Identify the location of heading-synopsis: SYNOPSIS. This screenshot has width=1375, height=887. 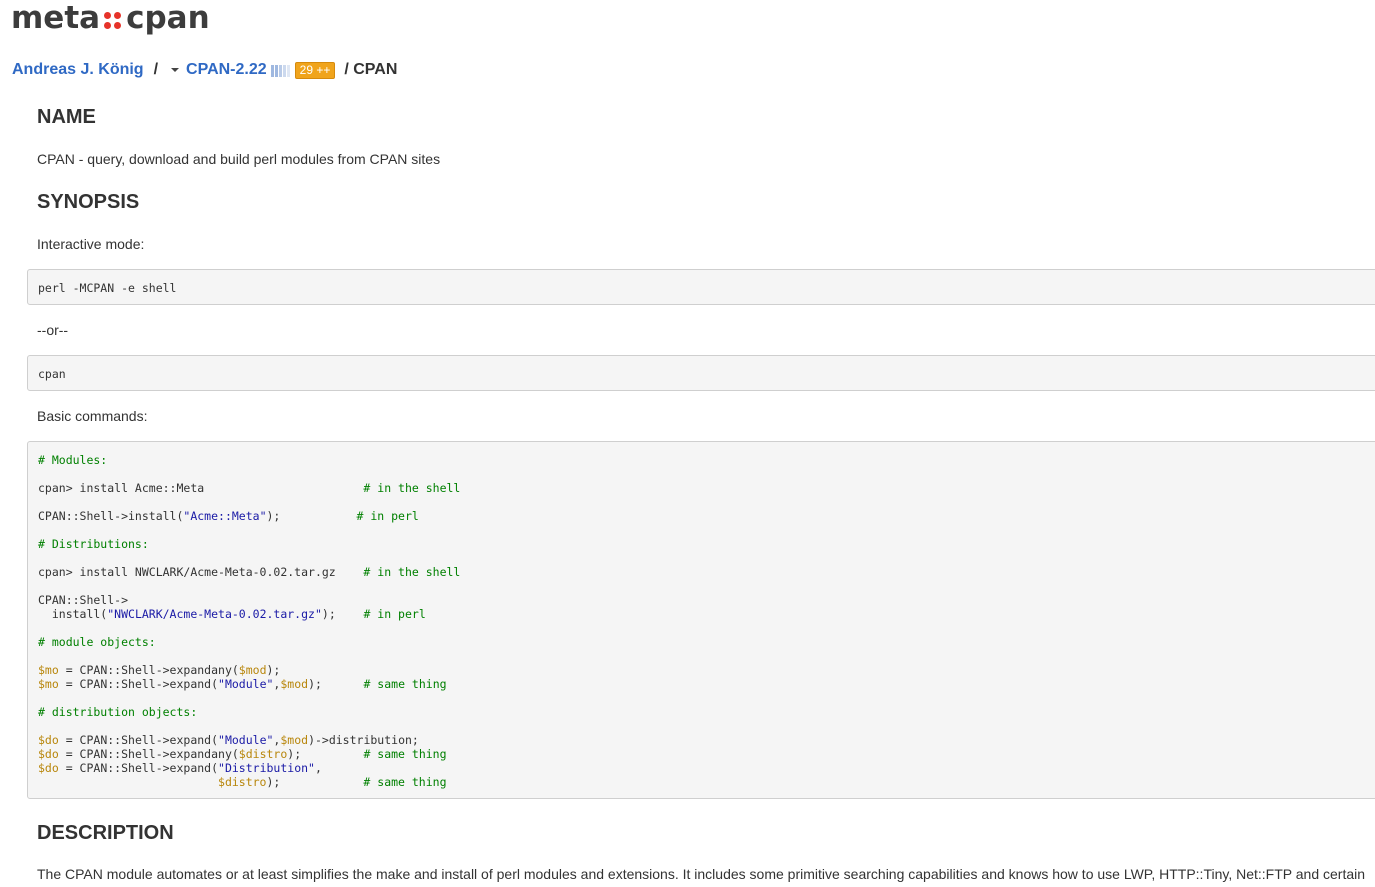
(88, 202).